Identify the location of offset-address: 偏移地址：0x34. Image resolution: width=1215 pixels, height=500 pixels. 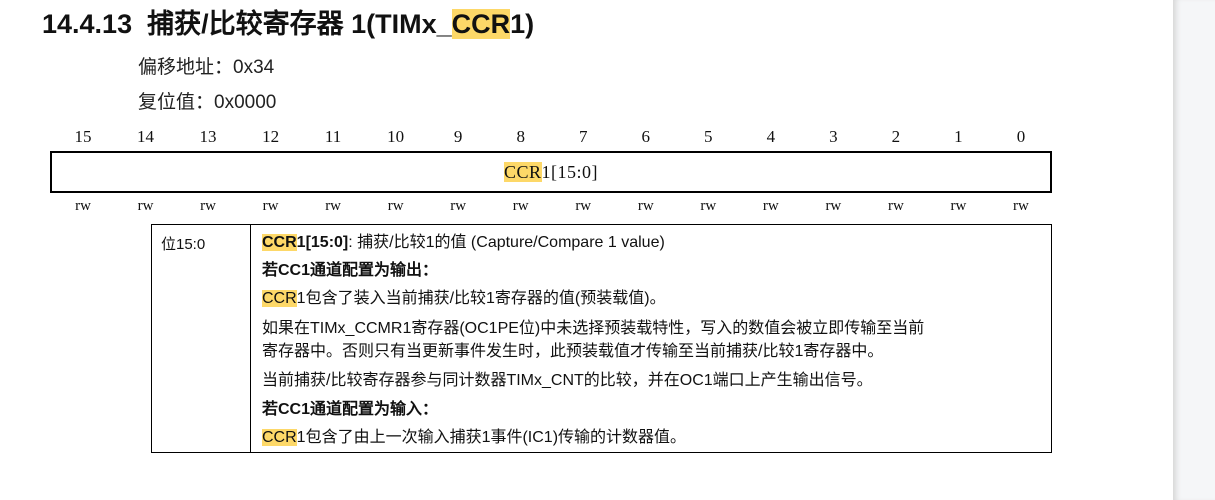
(206, 65).